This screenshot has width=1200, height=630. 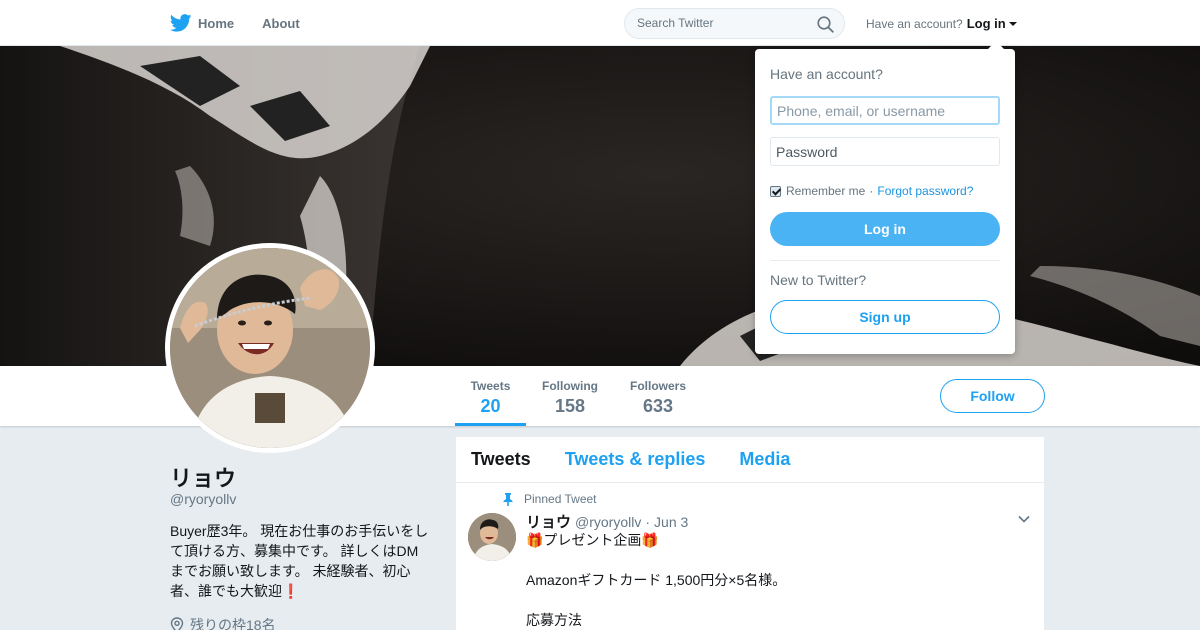 I want to click on forgot-password-link: Forgot password?, so click(x=925, y=191).